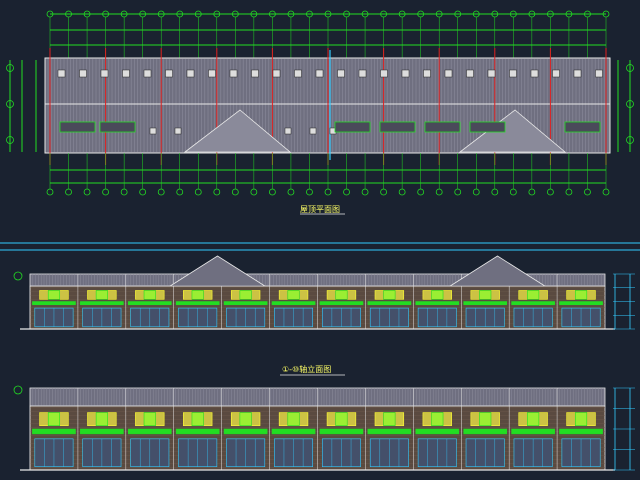 Image resolution: width=640 pixels, height=480 pixels. Describe the element at coordinates (307, 369) in the screenshot. I see `front-elevation-caption: ①-⑩轴立面图` at that location.